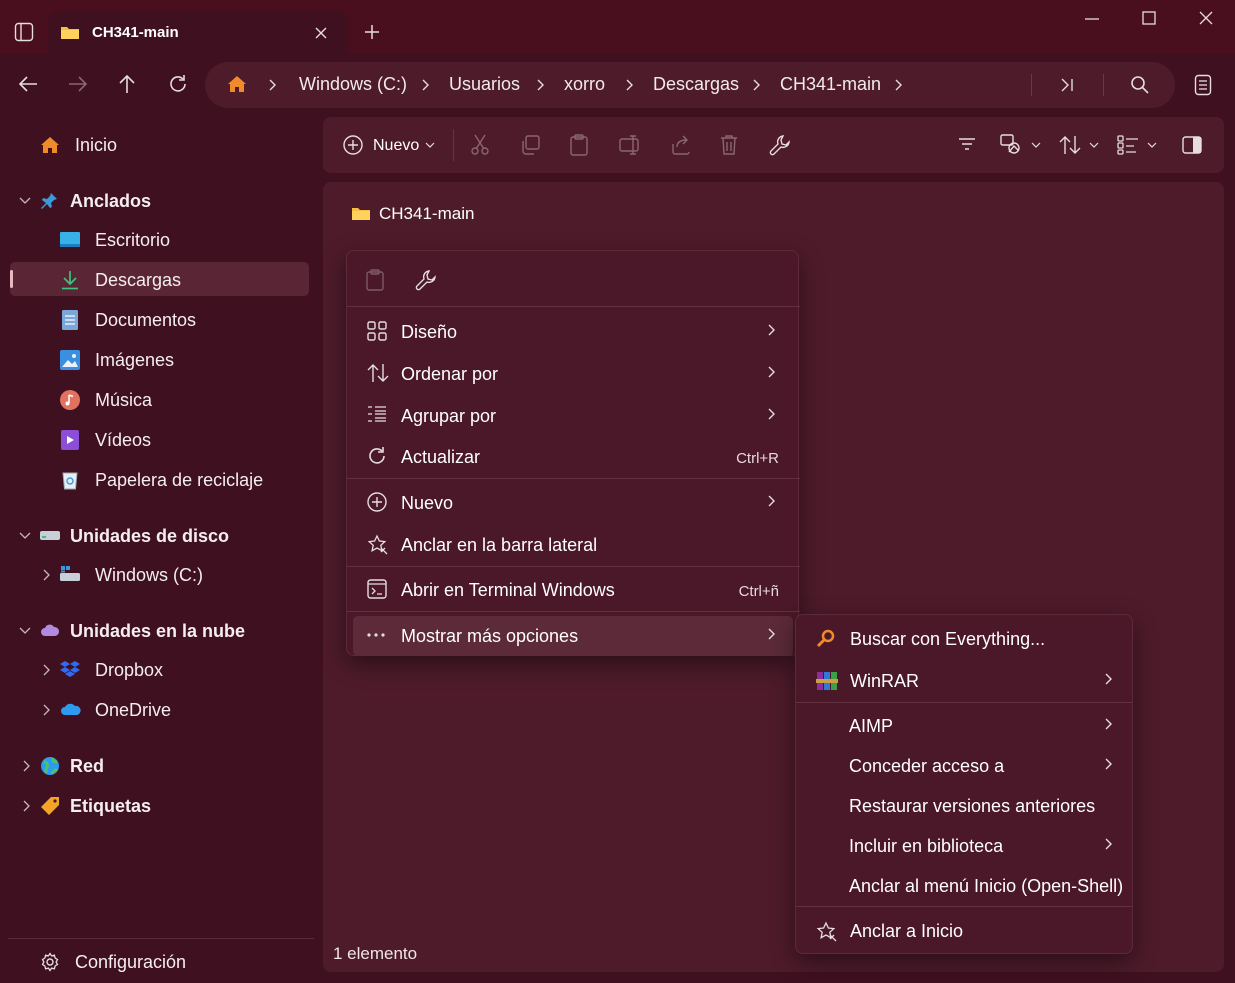 This screenshot has width=1235, height=983. What do you see at coordinates (160, 962) in the screenshot?
I see `sidebar-item-configuracion: Configuración` at bounding box center [160, 962].